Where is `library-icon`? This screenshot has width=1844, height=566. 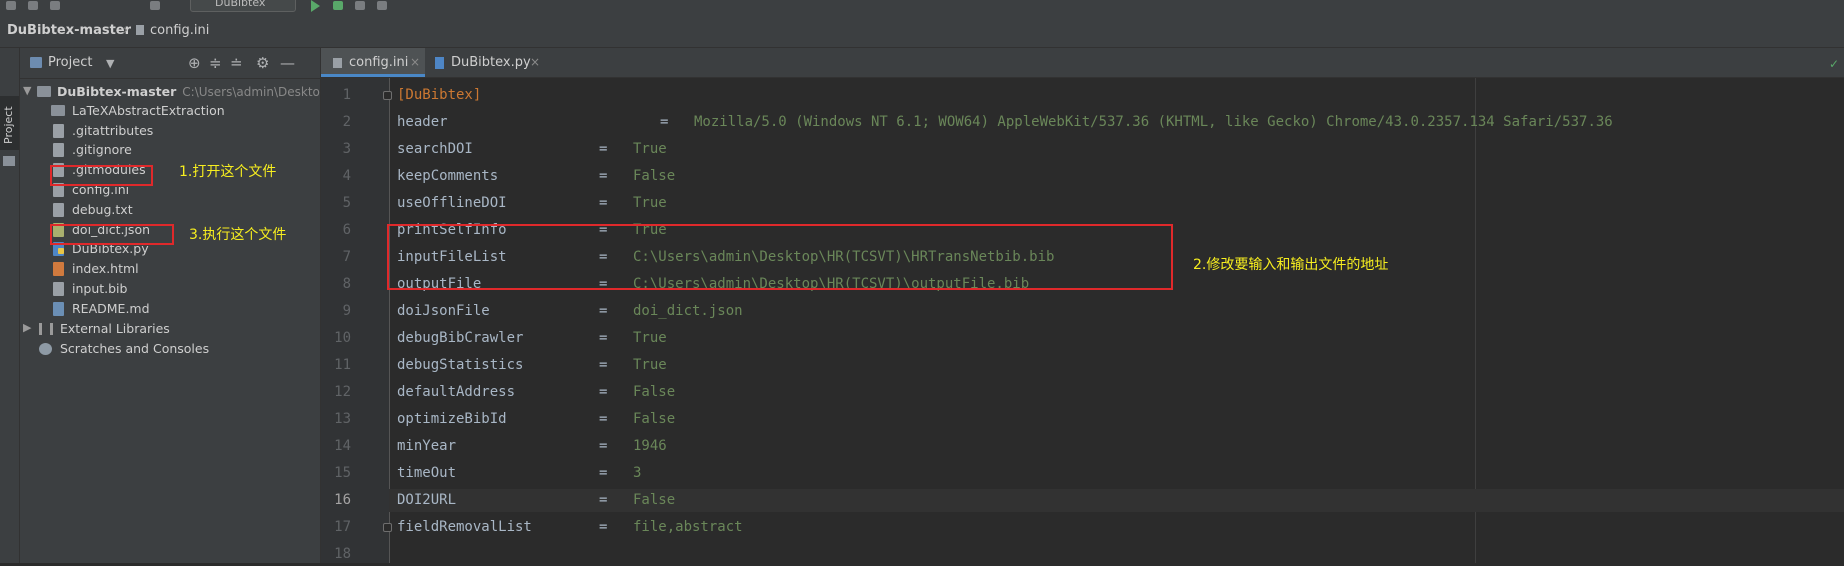 library-icon is located at coordinates (46, 329).